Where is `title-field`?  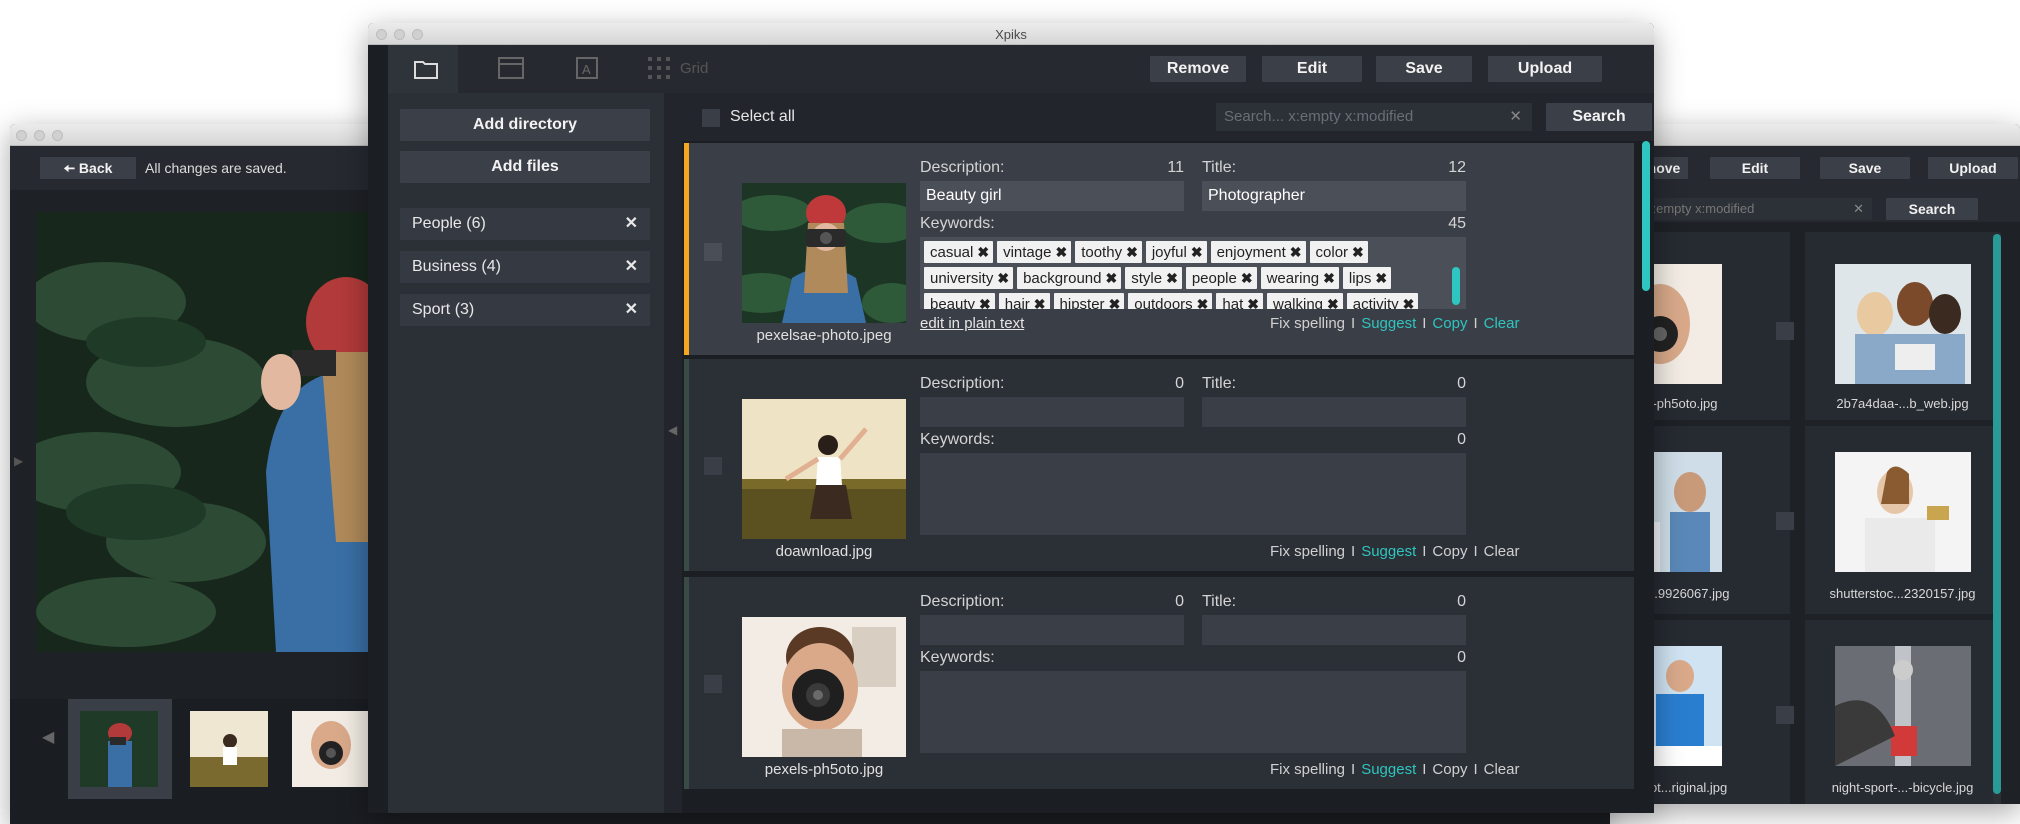 title-field is located at coordinates (1334, 630).